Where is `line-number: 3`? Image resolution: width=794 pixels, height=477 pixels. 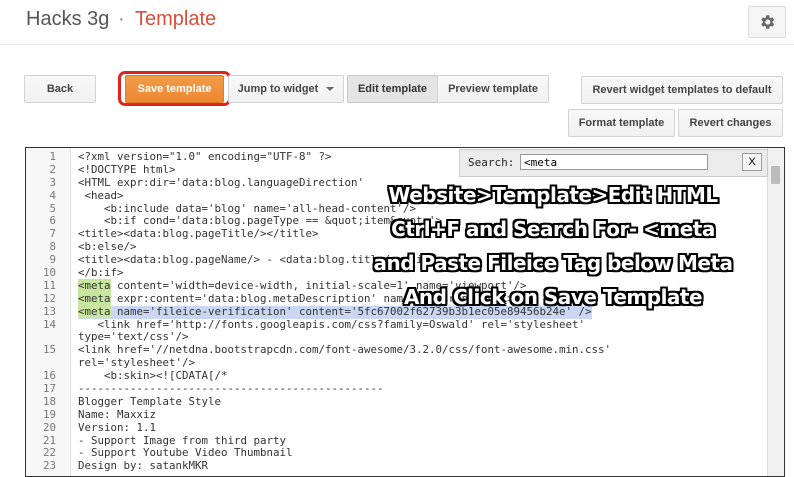
line-number: 3 is located at coordinates (52, 182).